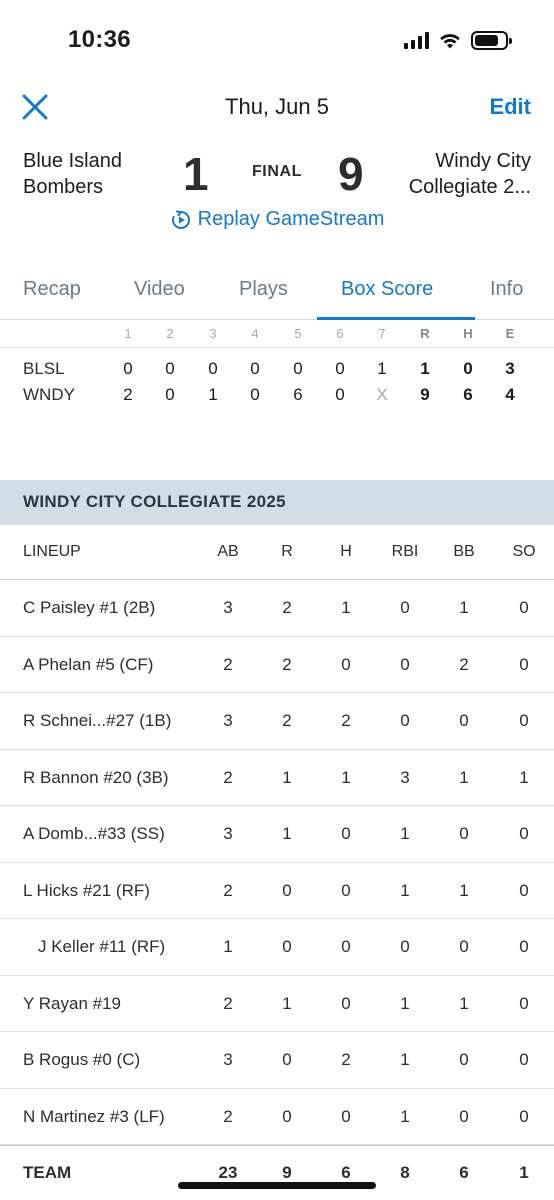 This screenshot has height=1200, width=554. Describe the element at coordinates (277, 1185) in the screenshot. I see `home-indicator` at that location.